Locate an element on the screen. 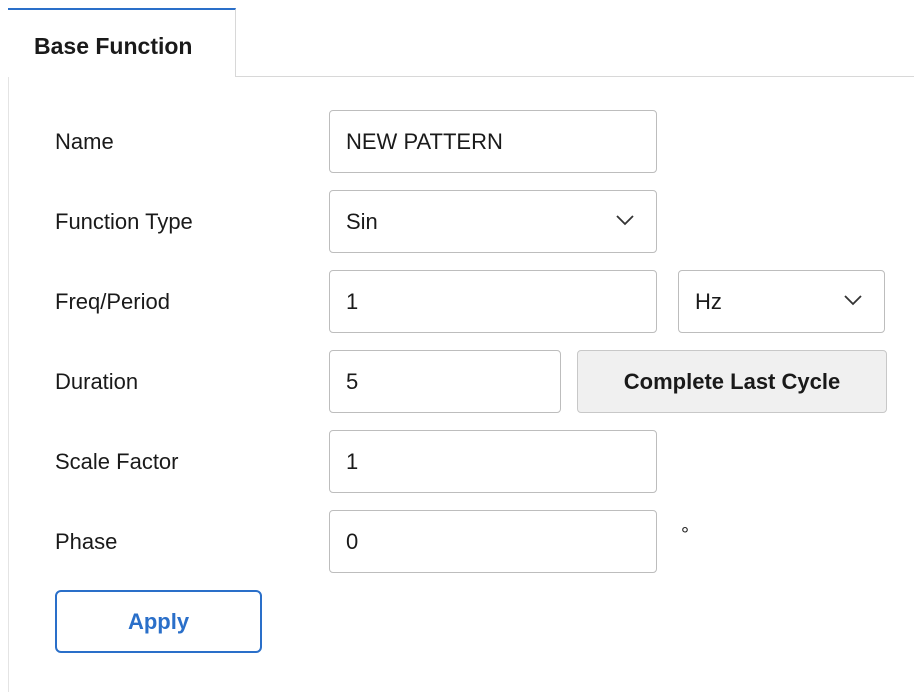 Image resolution: width=914 pixels, height=692 pixels. scale-factor-field is located at coordinates (493, 461).